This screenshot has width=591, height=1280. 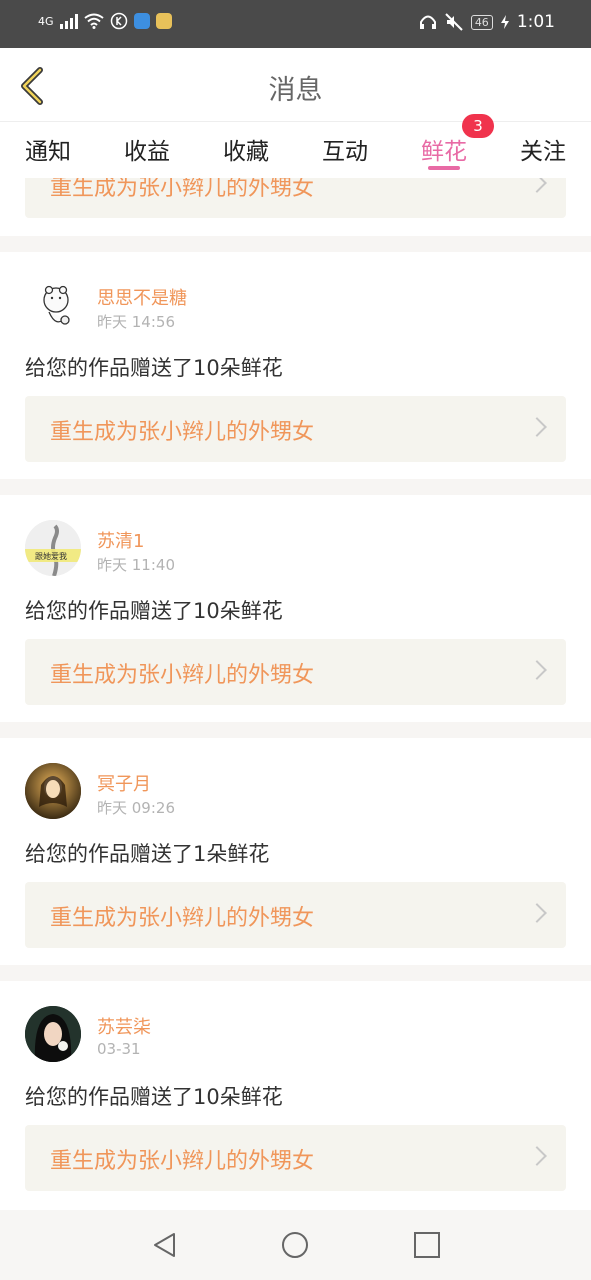 What do you see at coordinates (136, 808) in the screenshot?
I see `sent-time: 昨天 09:26` at bounding box center [136, 808].